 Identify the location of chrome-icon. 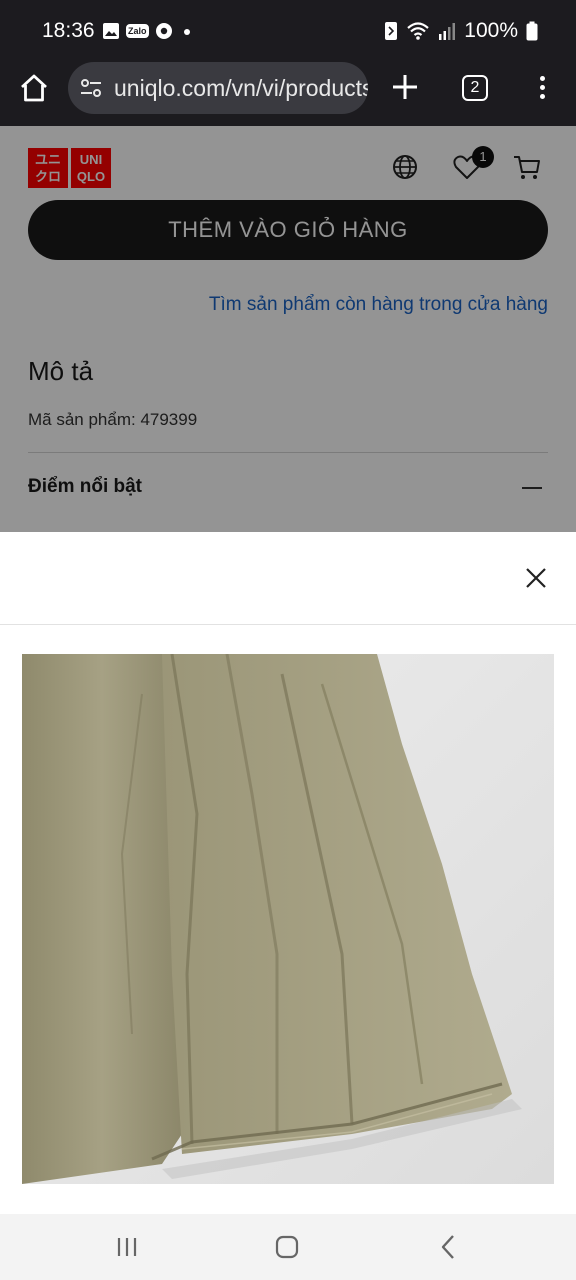
(163, 31).